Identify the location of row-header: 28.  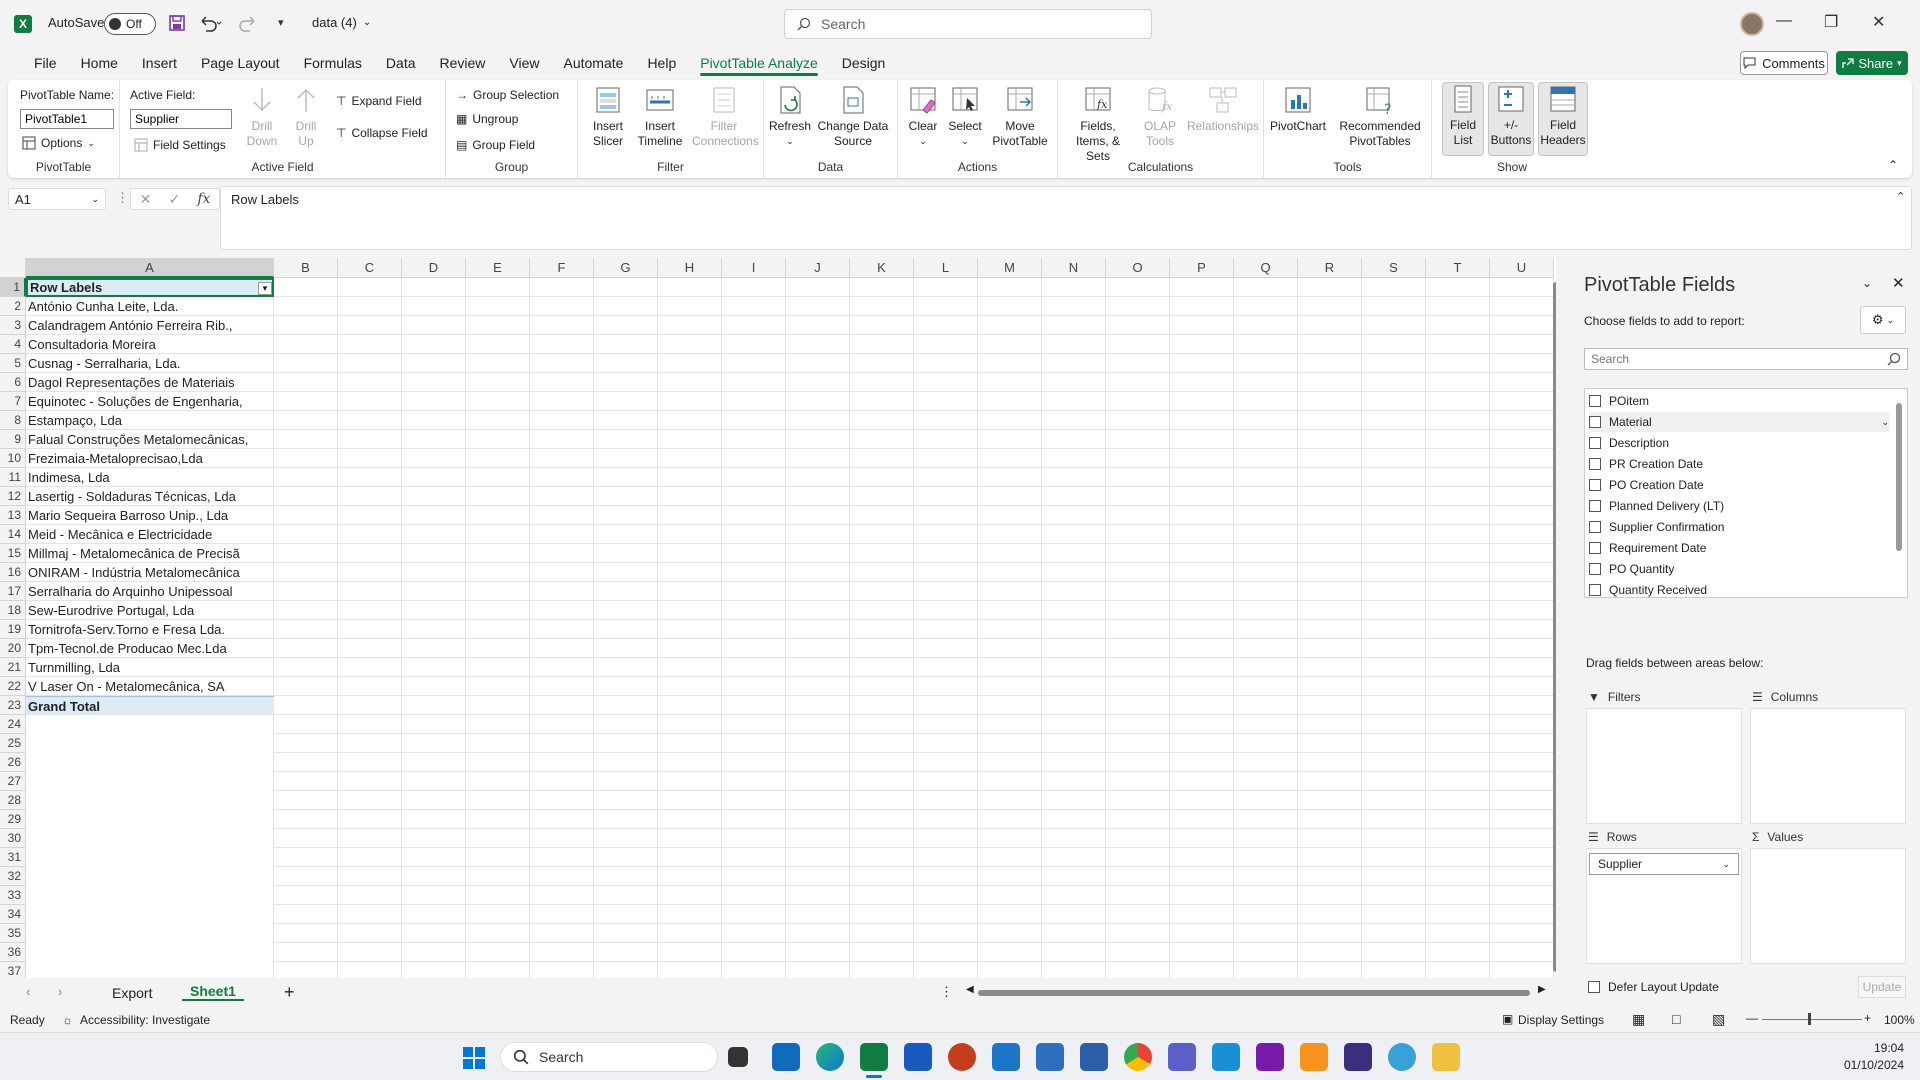
(13, 800).